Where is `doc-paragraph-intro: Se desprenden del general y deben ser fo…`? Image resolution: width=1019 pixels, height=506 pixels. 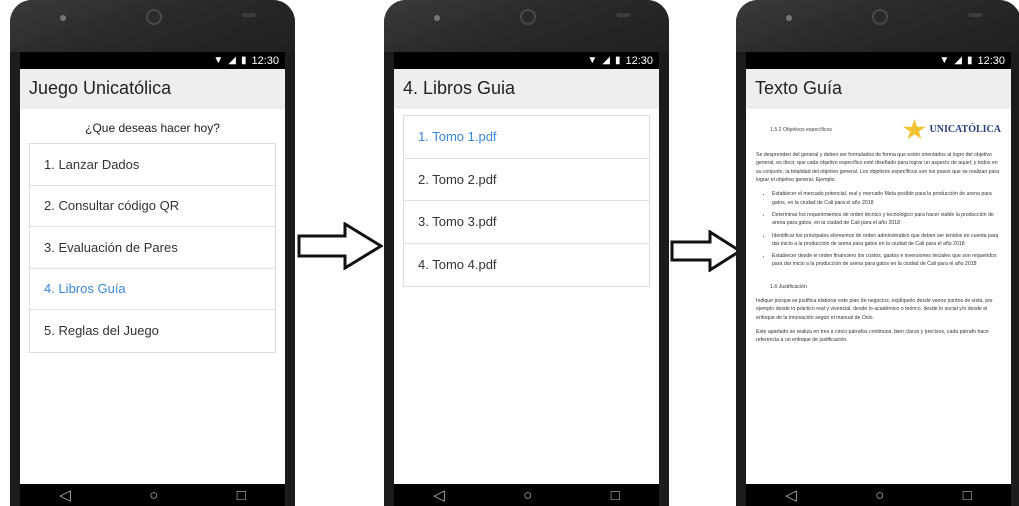 doc-paragraph-intro: Se desprenden del general y deben ser fo… is located at coordinates (878, 167).